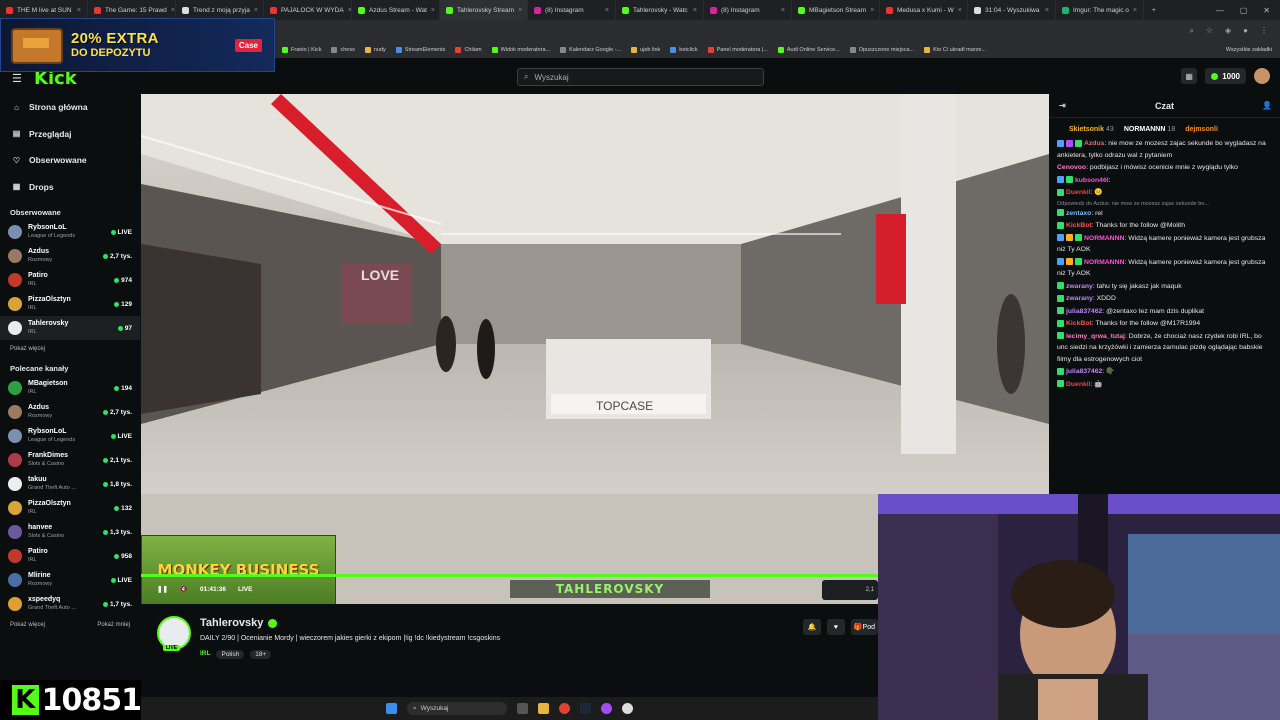 This screenshot has height=720, width=1280. I want to click on collapse-chat-icon: ⇥, so click(1062, 105).